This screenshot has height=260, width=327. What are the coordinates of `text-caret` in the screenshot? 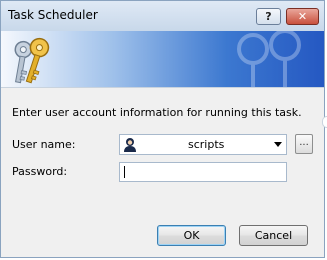 It's located at (124, 172).